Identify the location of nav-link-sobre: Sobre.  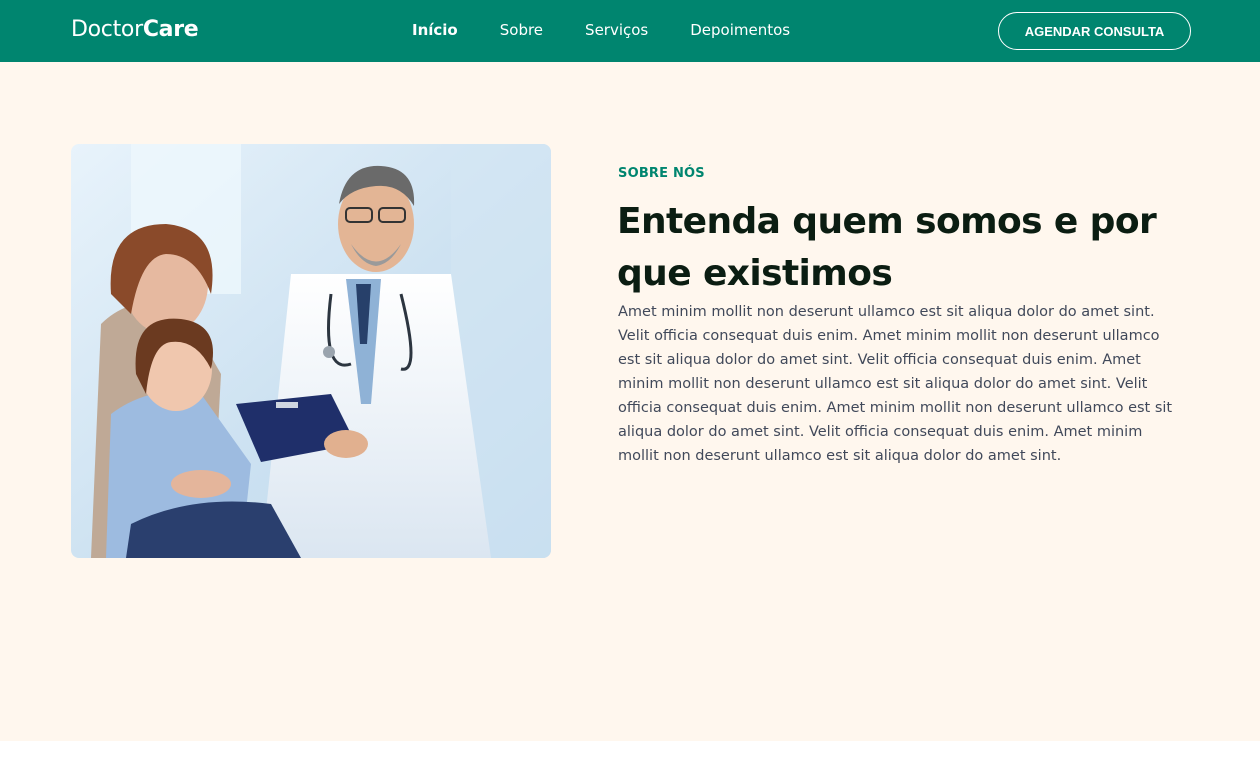
(521, 30).